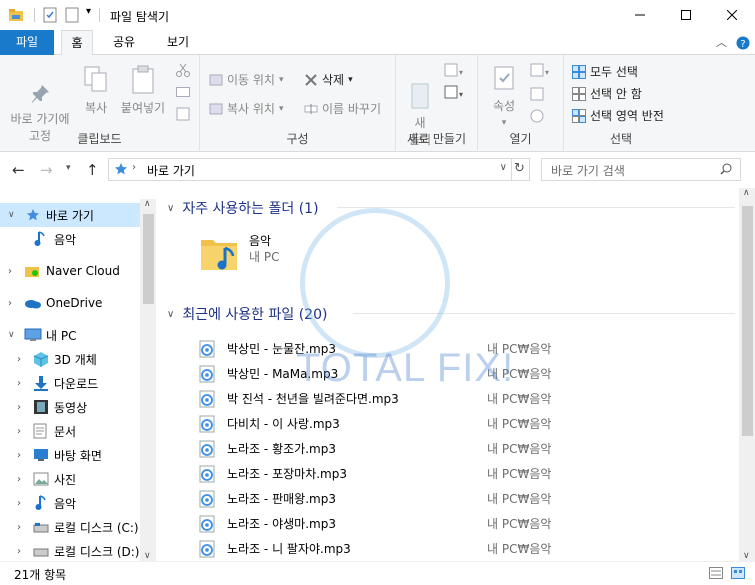 The height and width of the screenshot is (585, 755). Describe the element at coordinates (70, 455) in the screenshot. I see `nav-item-desktop: › 바탕 화면` at that location.